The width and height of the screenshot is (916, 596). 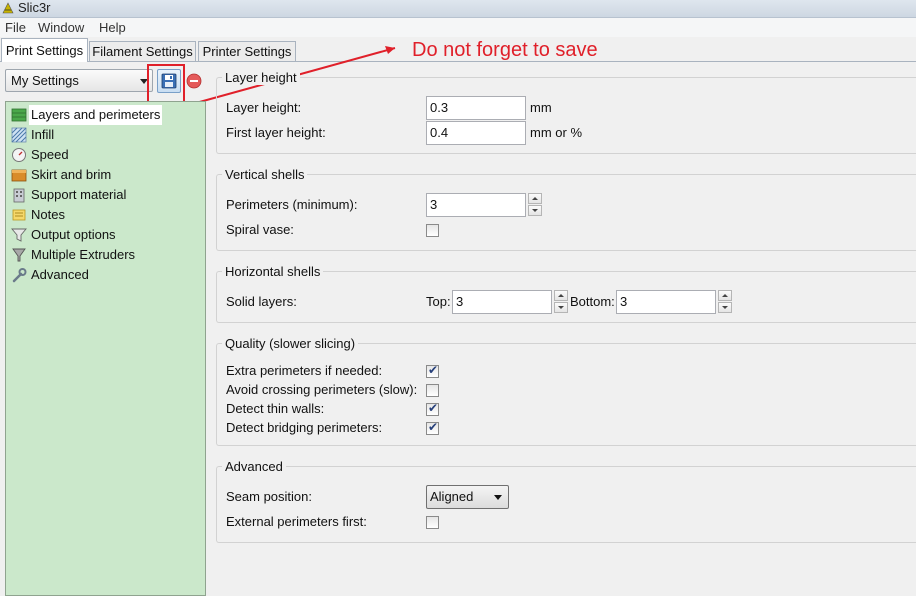 I want to click on perimeters-label: Perimeters (minimum):, so click(x=292, y=204).